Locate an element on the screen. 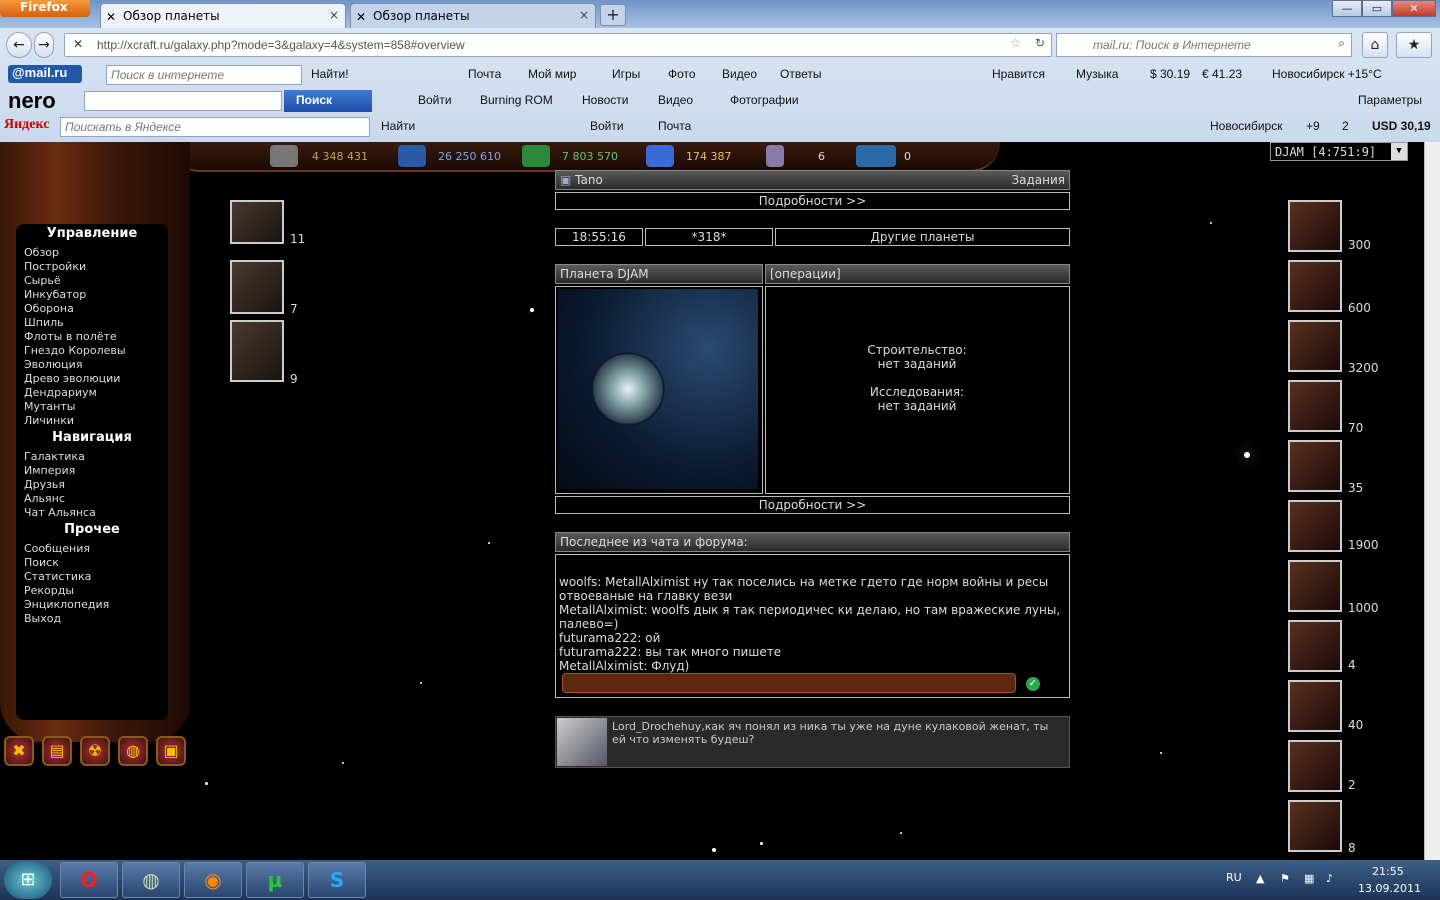  home-icon: ⌂ is located at coordinates (1375, 45).